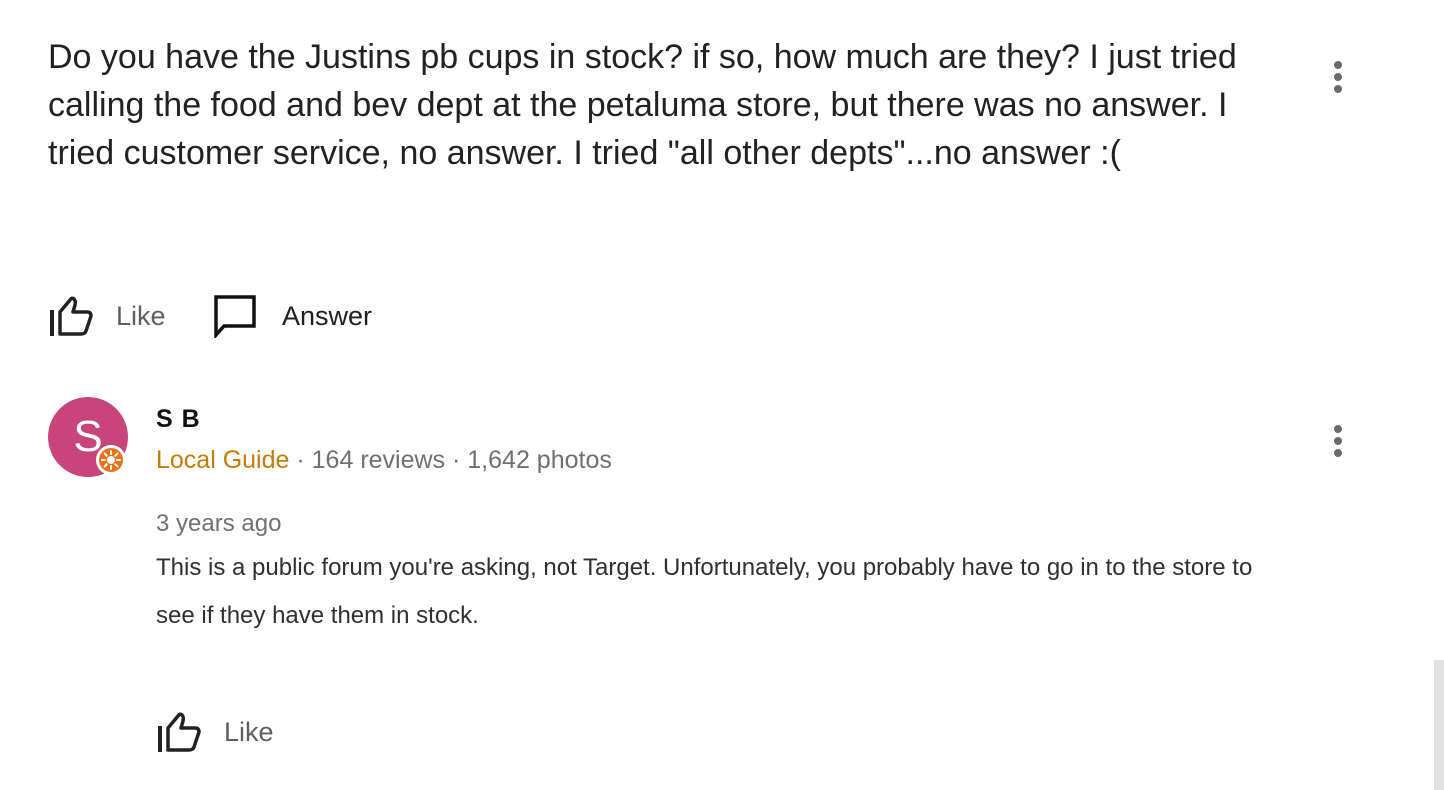  Describe the element at coordinates (539, 460) in the screenshot. I see `photos-count: 1,642 photos` at that location.